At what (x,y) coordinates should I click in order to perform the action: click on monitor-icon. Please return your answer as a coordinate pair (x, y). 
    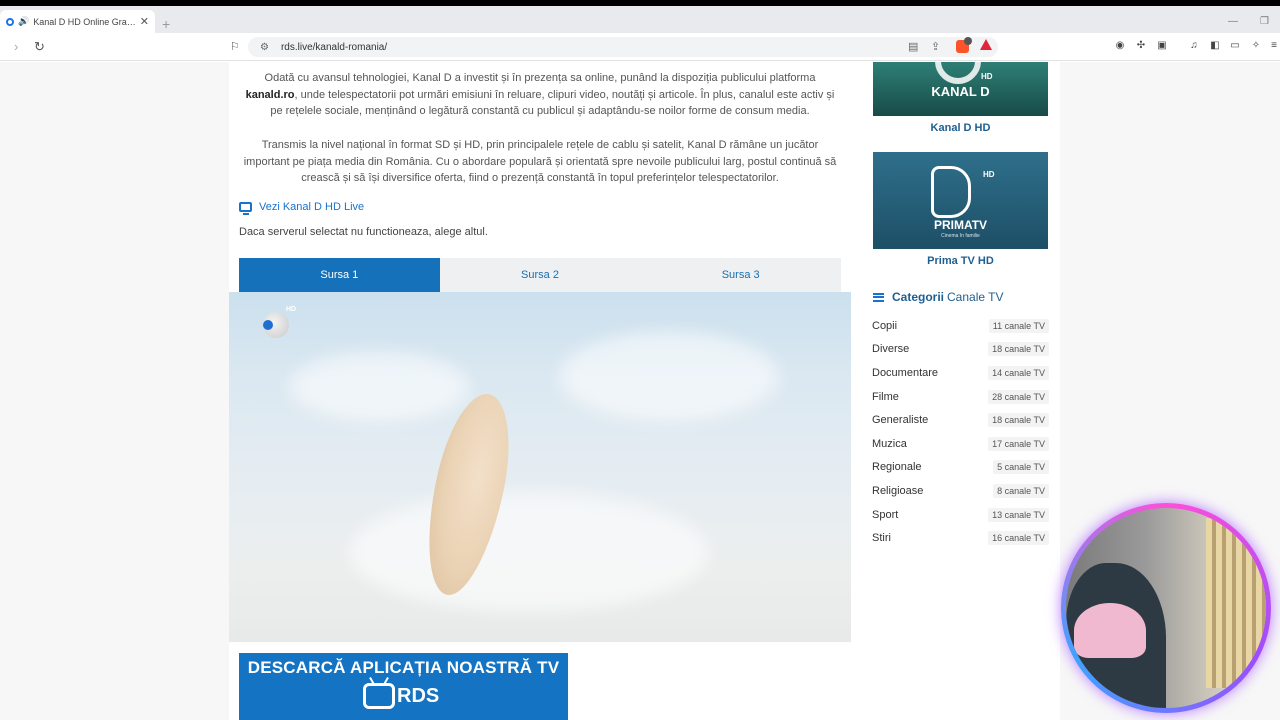
    Looking at the image, I should click on (245, 208).